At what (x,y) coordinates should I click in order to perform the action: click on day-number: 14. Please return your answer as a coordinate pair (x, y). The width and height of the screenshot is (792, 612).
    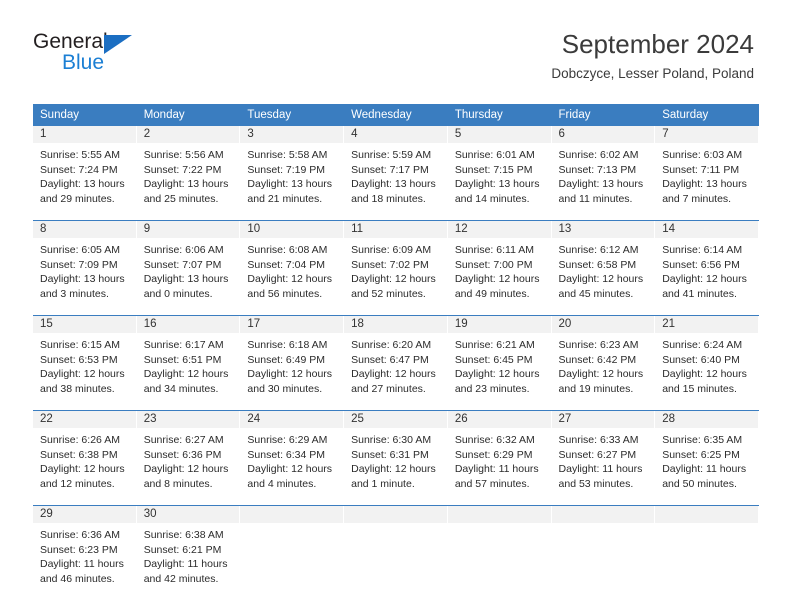
    Looking at the image, I should click on (707, 229).